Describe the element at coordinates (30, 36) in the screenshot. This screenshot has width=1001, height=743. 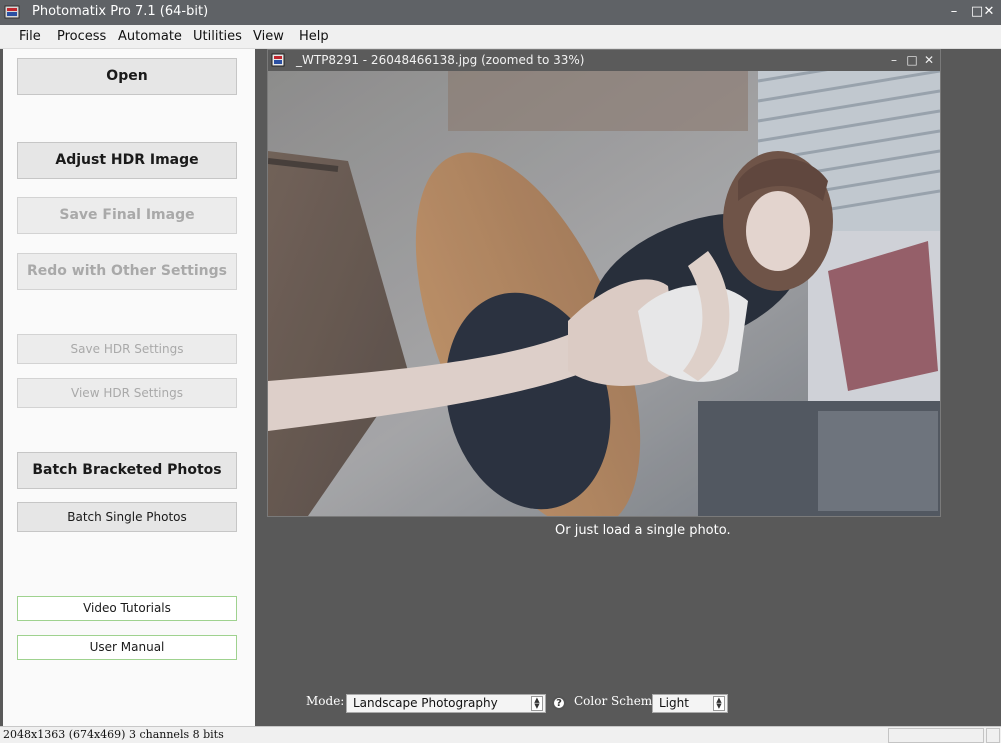
I see `menu-file: File` at that location.